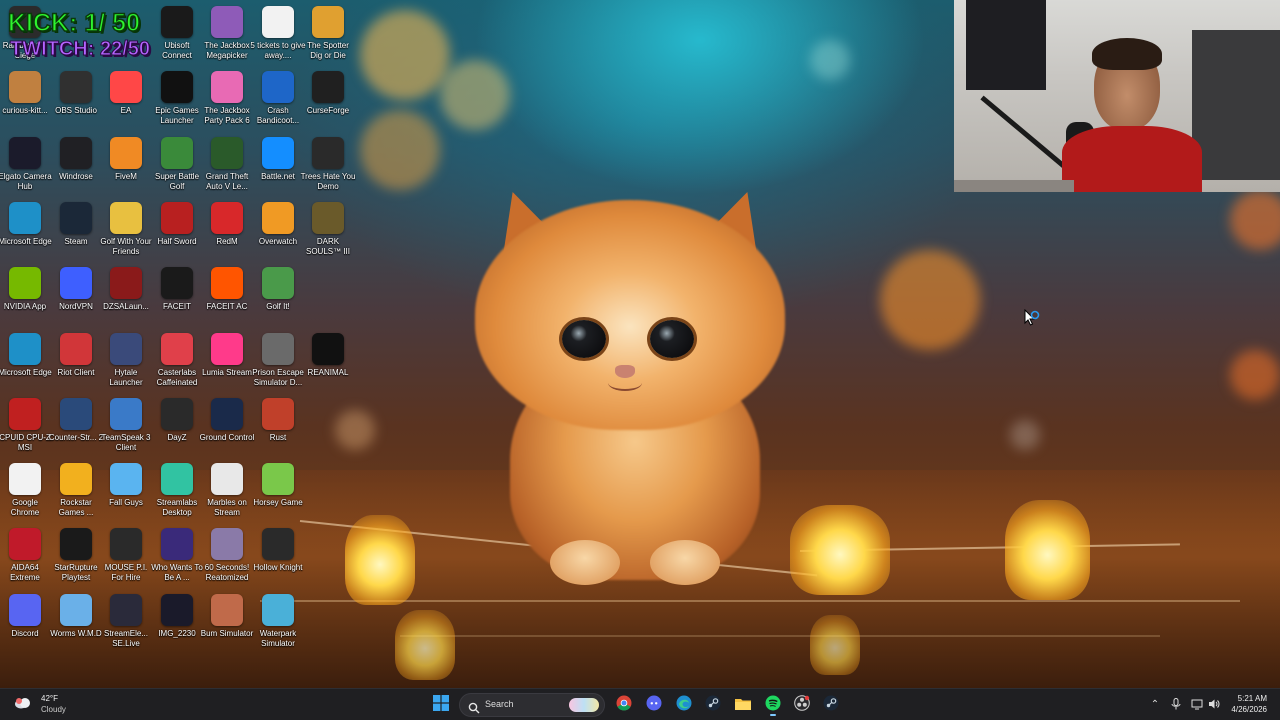 The image size is (1280, 720). Describe the element at coordinates (278, 297) in the screenshot. I see `desktop-shortcut: Golf It!` at that location.